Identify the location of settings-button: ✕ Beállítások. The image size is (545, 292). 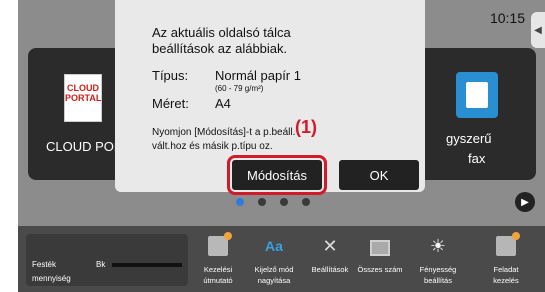
(330, 259).